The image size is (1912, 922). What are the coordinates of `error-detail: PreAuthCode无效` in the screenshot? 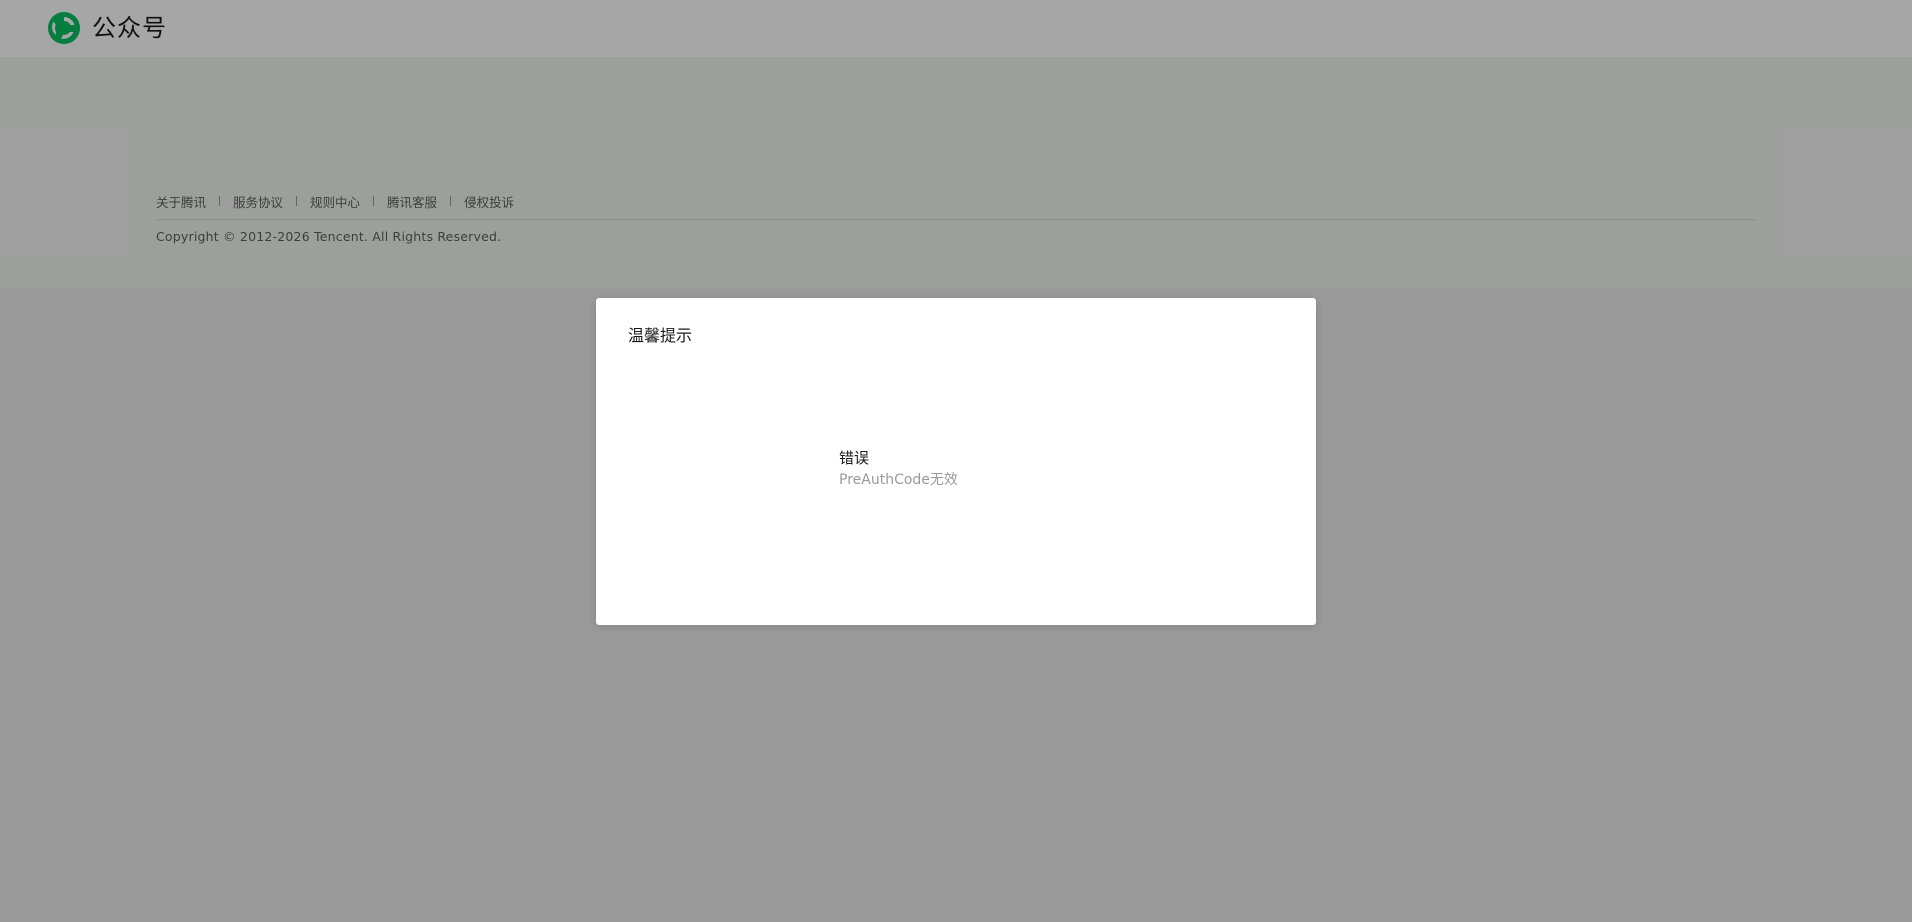 It's located at (898, 480).